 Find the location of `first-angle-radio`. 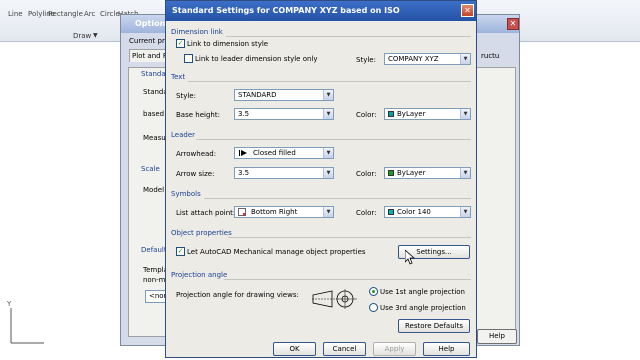

first-angle-radio is located at coordinates (373, 291).